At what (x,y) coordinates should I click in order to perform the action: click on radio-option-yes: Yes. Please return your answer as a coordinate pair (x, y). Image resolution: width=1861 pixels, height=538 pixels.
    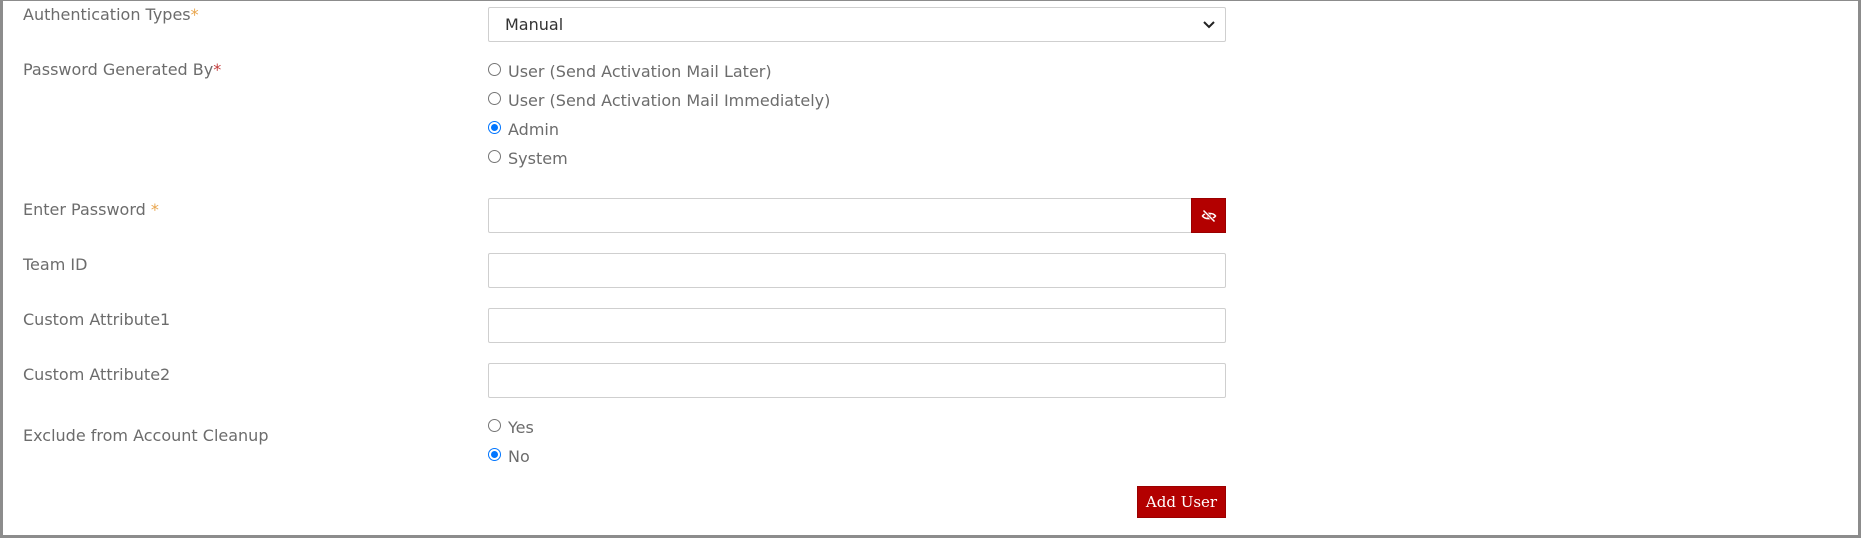
    Looking at the image, I should click on (511, 427).